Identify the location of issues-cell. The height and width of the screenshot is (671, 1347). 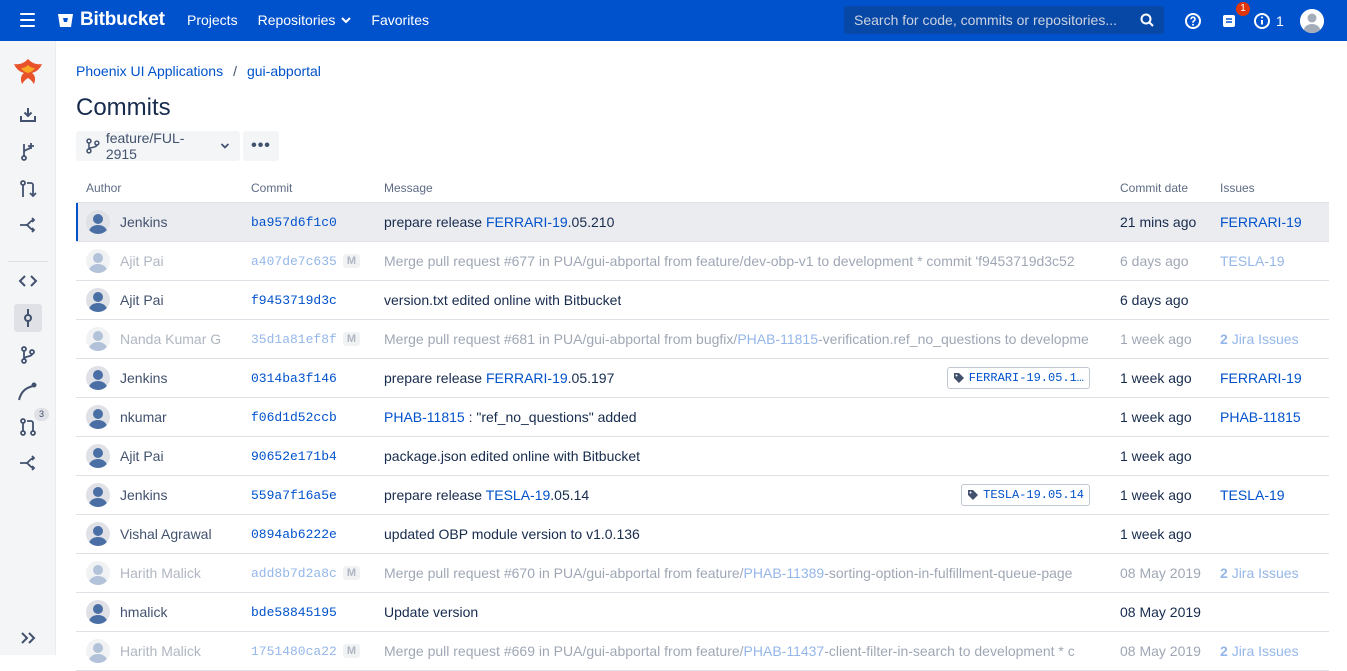
(1274, 612).